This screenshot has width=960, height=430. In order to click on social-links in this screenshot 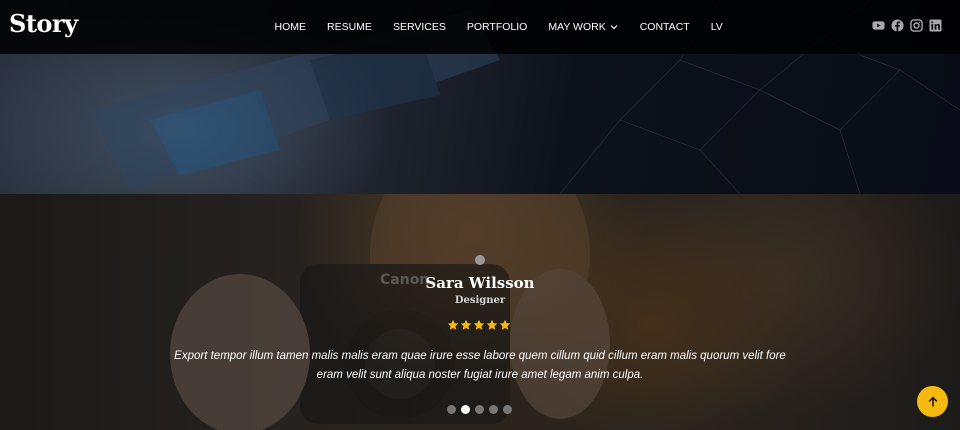, I will do `click(907, 25)`.